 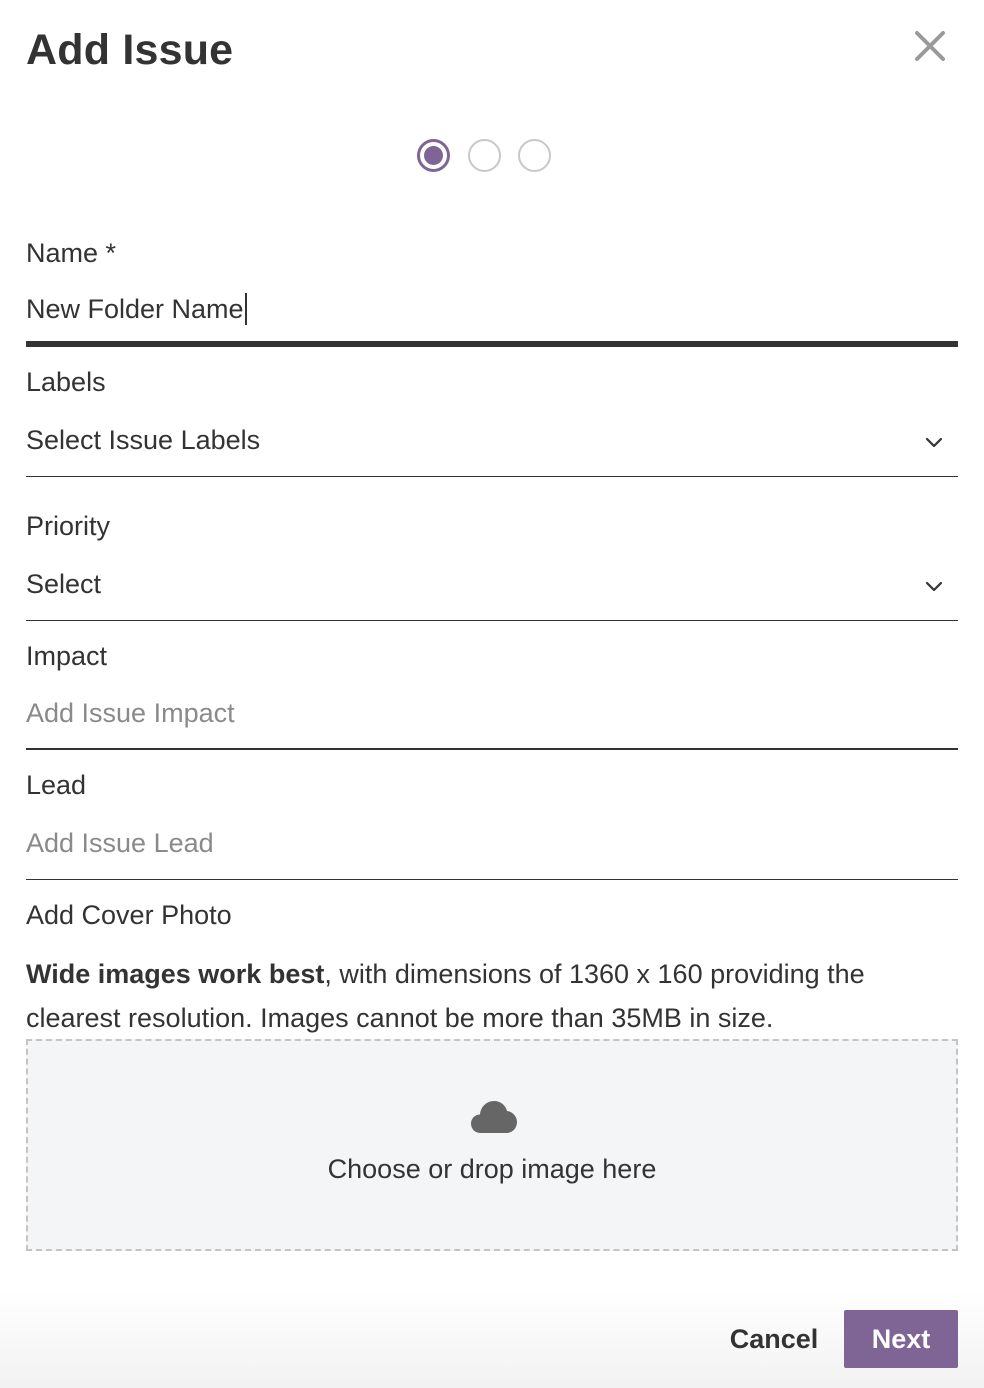 I want to click on close-button, so click(x=930, y=46).